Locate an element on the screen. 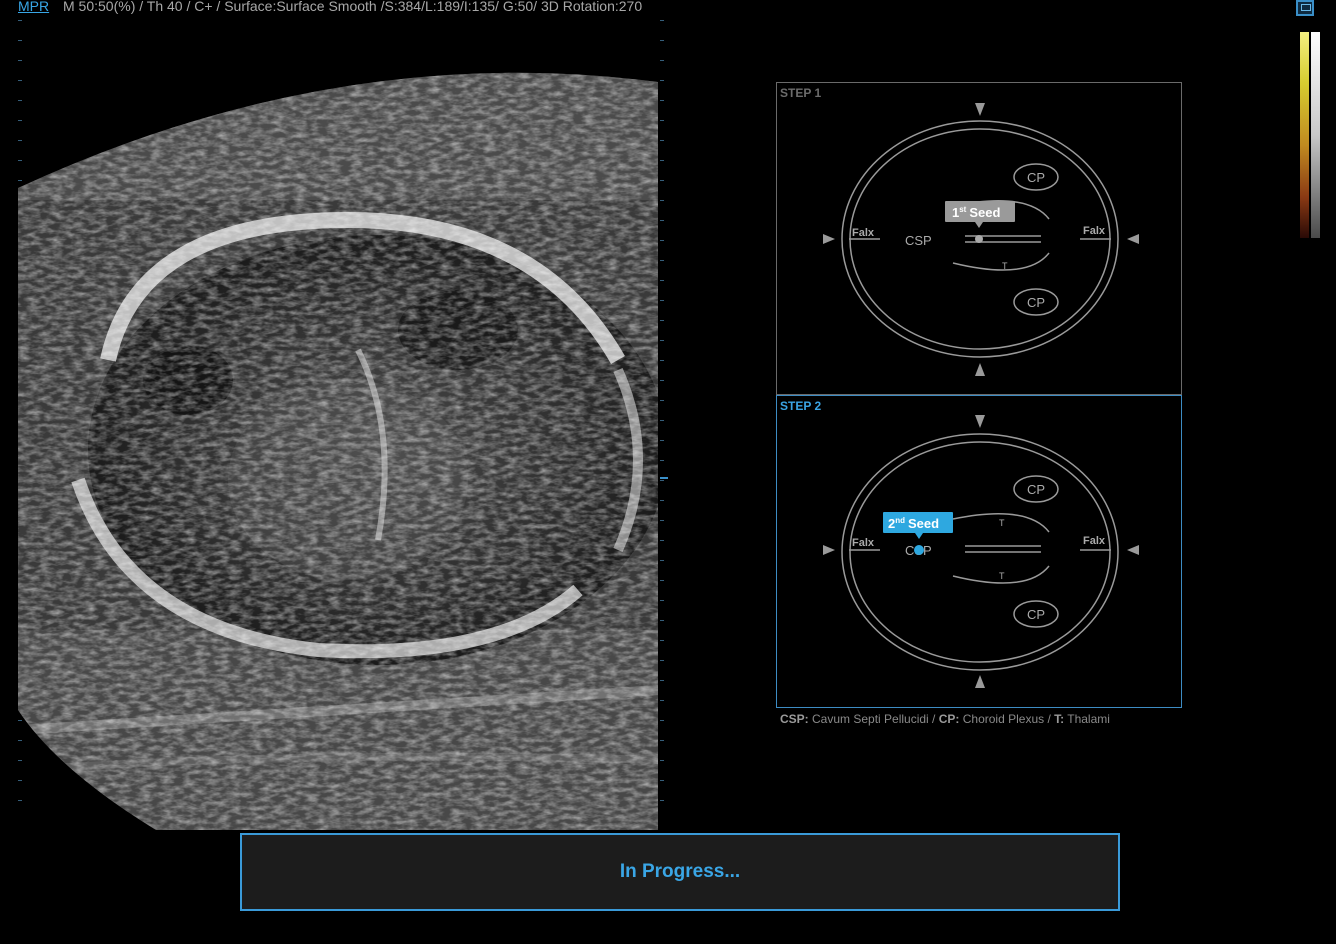 Image resolution: width=1336 pixels, height=944 pixels. step1-guide-panel: STEP 1 CP CP CSP Falx Falx T 1st Seed is located at coordinates (979, 238).